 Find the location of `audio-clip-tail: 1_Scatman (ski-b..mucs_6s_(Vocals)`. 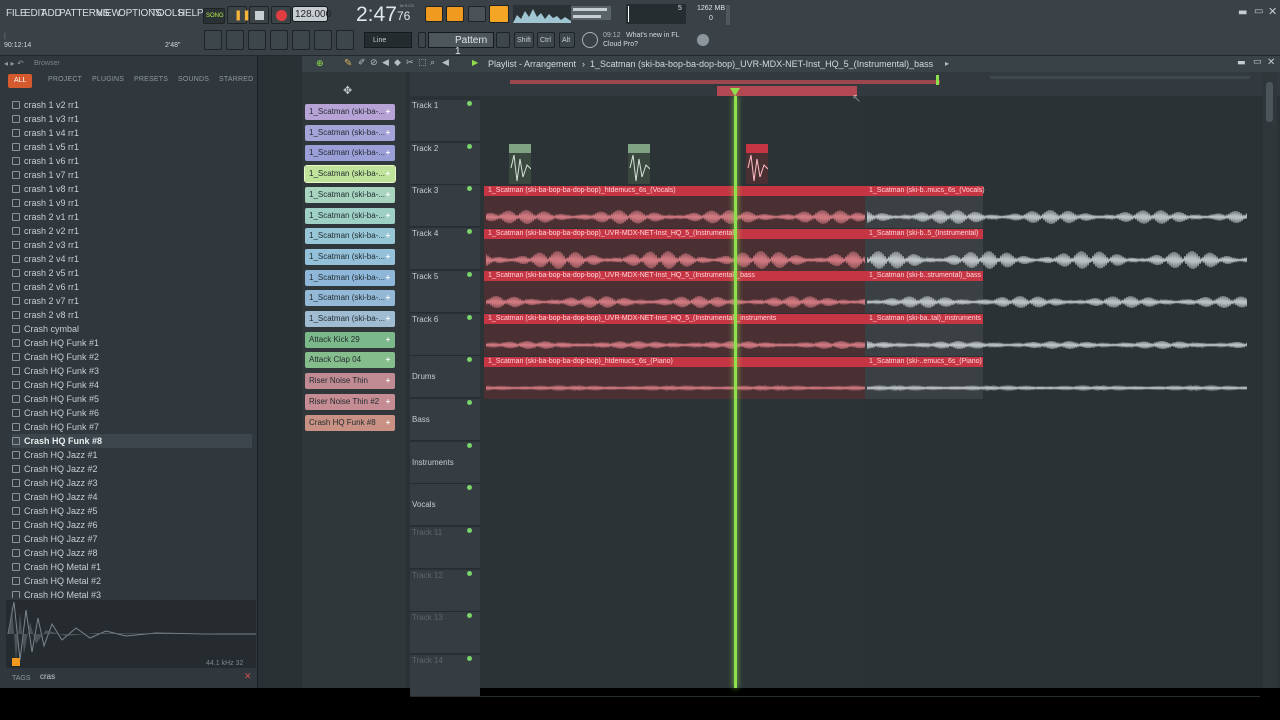

audio-clip-tail: 1_Scatman (ski-b..mucs_6s_(Vocals) is located at coordinates (1056, 207).